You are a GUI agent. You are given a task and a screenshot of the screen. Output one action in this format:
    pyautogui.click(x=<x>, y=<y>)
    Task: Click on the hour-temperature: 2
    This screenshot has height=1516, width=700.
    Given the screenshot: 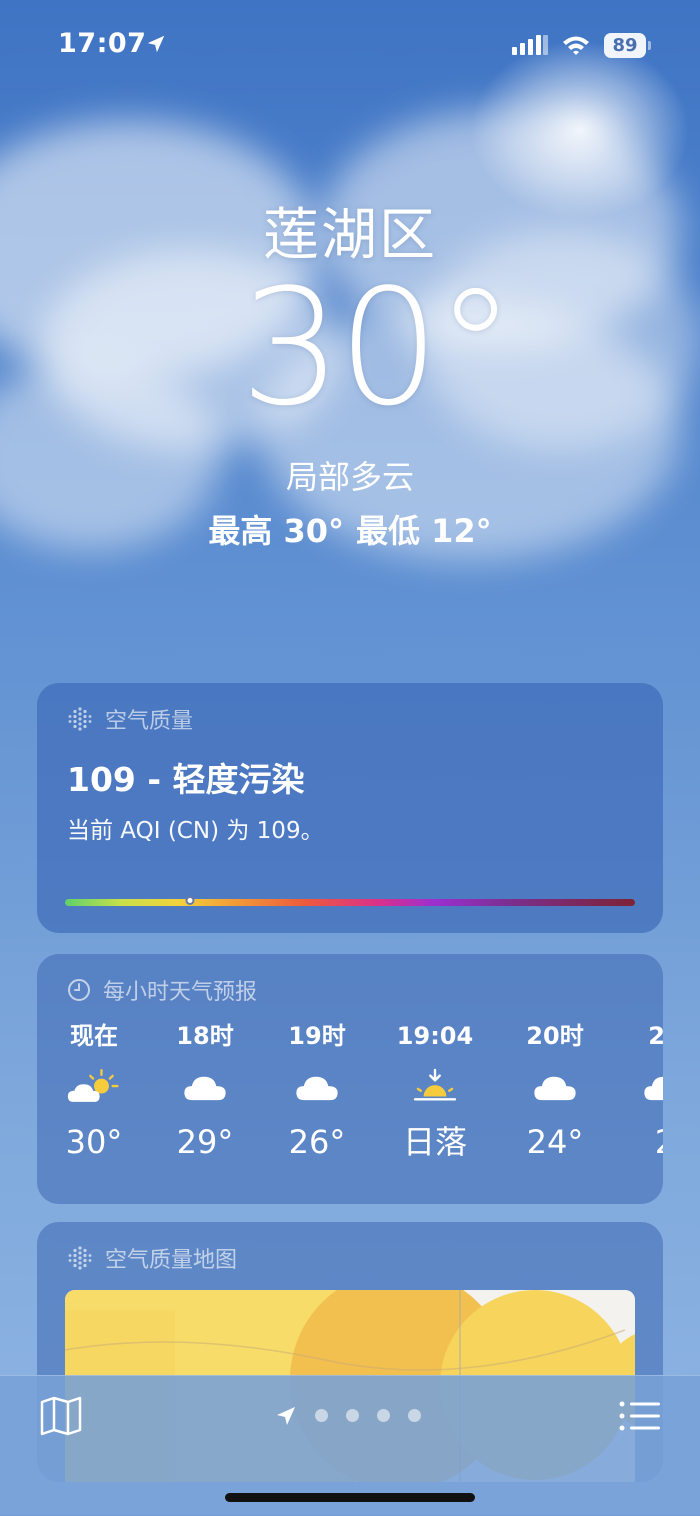 What is the action you would take?
    pyautogui.click(x=636, y=1142)
    